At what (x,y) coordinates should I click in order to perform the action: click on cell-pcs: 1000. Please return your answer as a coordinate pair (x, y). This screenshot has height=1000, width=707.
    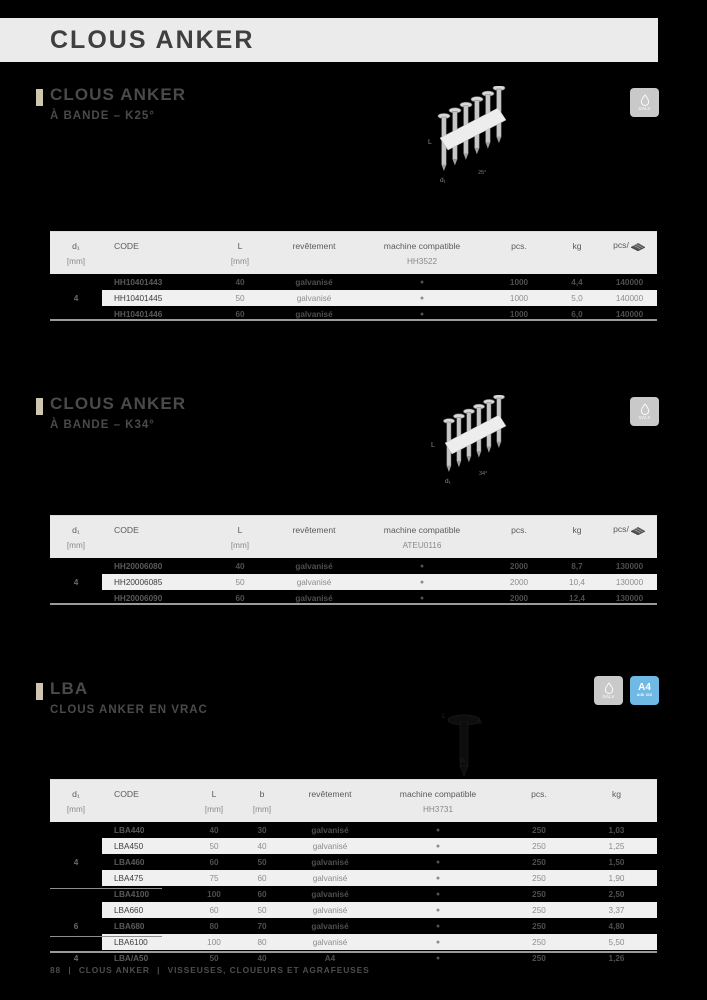
    Looking at the image, I should click on (519, 282).